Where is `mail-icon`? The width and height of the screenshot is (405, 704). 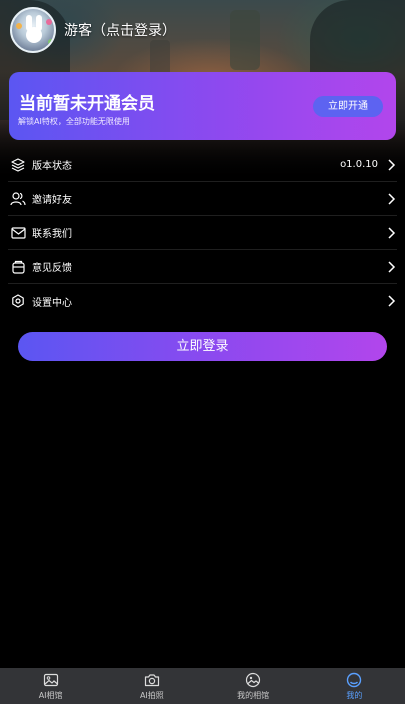
mail-icon is located at coordinates (18, 233).